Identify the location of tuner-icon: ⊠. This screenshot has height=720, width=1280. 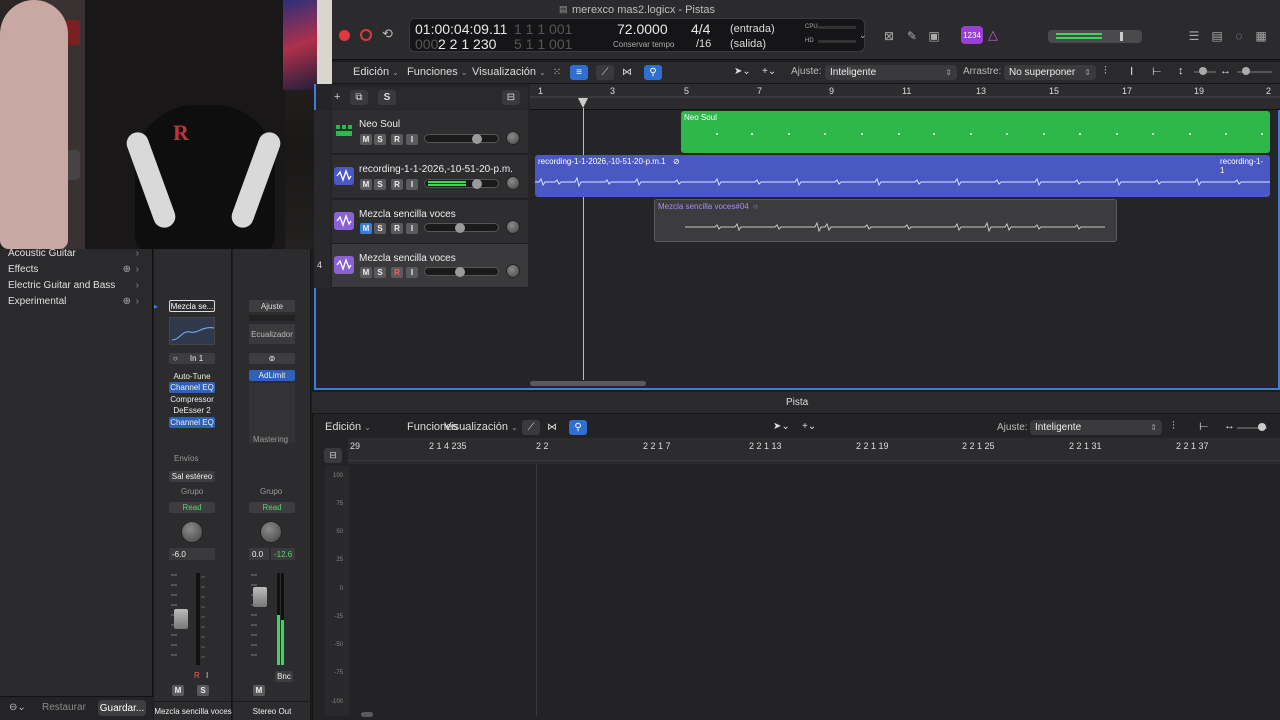
(889, 36).